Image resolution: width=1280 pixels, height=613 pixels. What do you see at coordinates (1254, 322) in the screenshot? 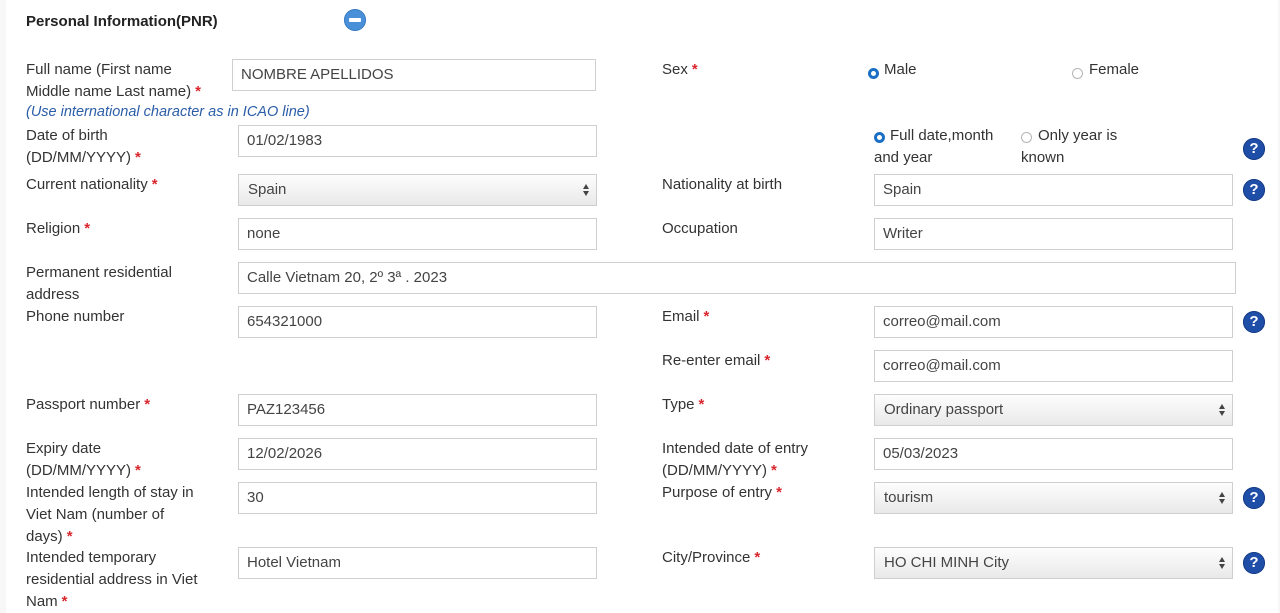
I see `email-help-icon: ?` at bounding box center [1254, 322].